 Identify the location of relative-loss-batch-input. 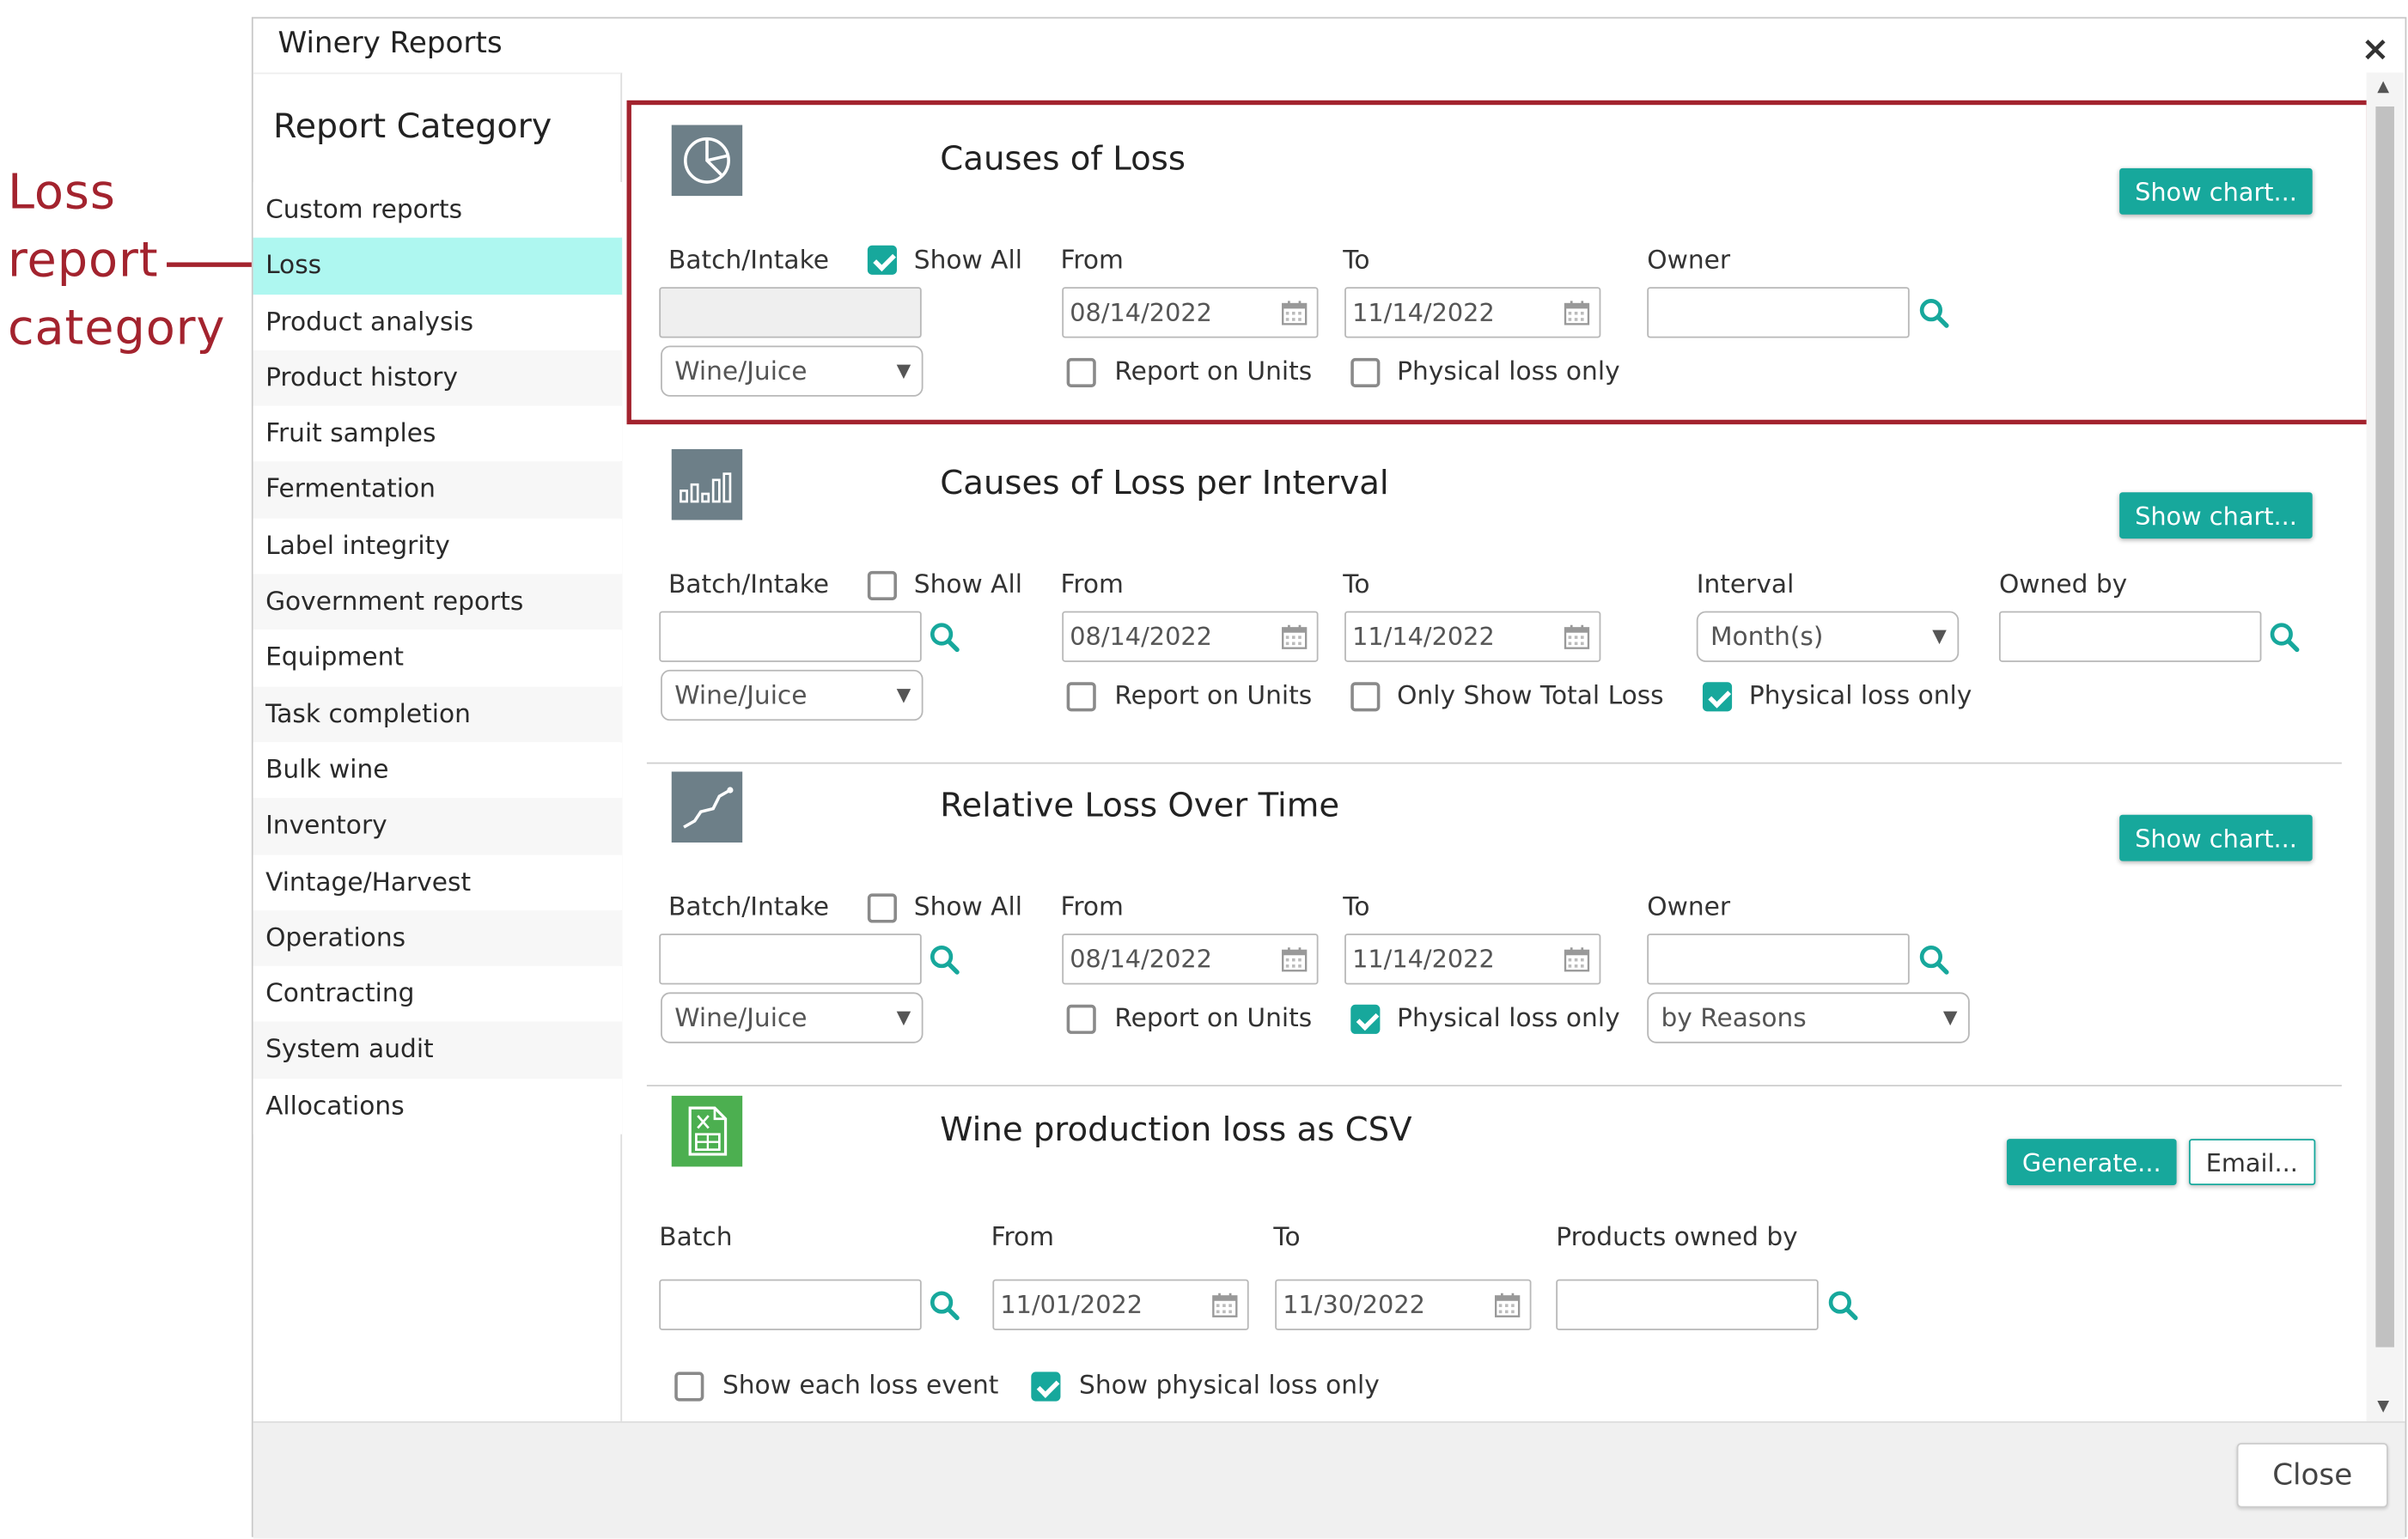
(790, 959).